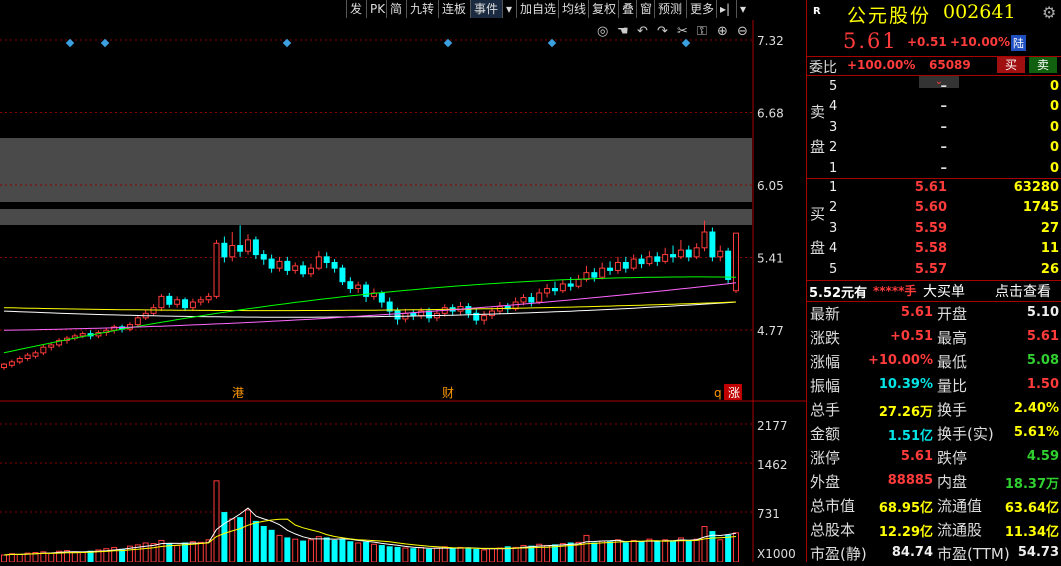  Describe the element at coordinates (663, 31) in the screenshot. I see `redo-icon: ↷` at that location.